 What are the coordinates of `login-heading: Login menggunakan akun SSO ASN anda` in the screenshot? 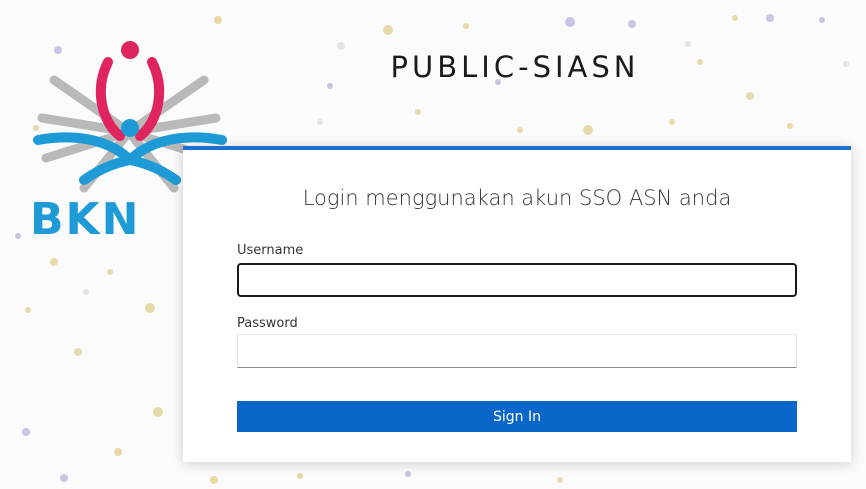 It's located at (517, 198).